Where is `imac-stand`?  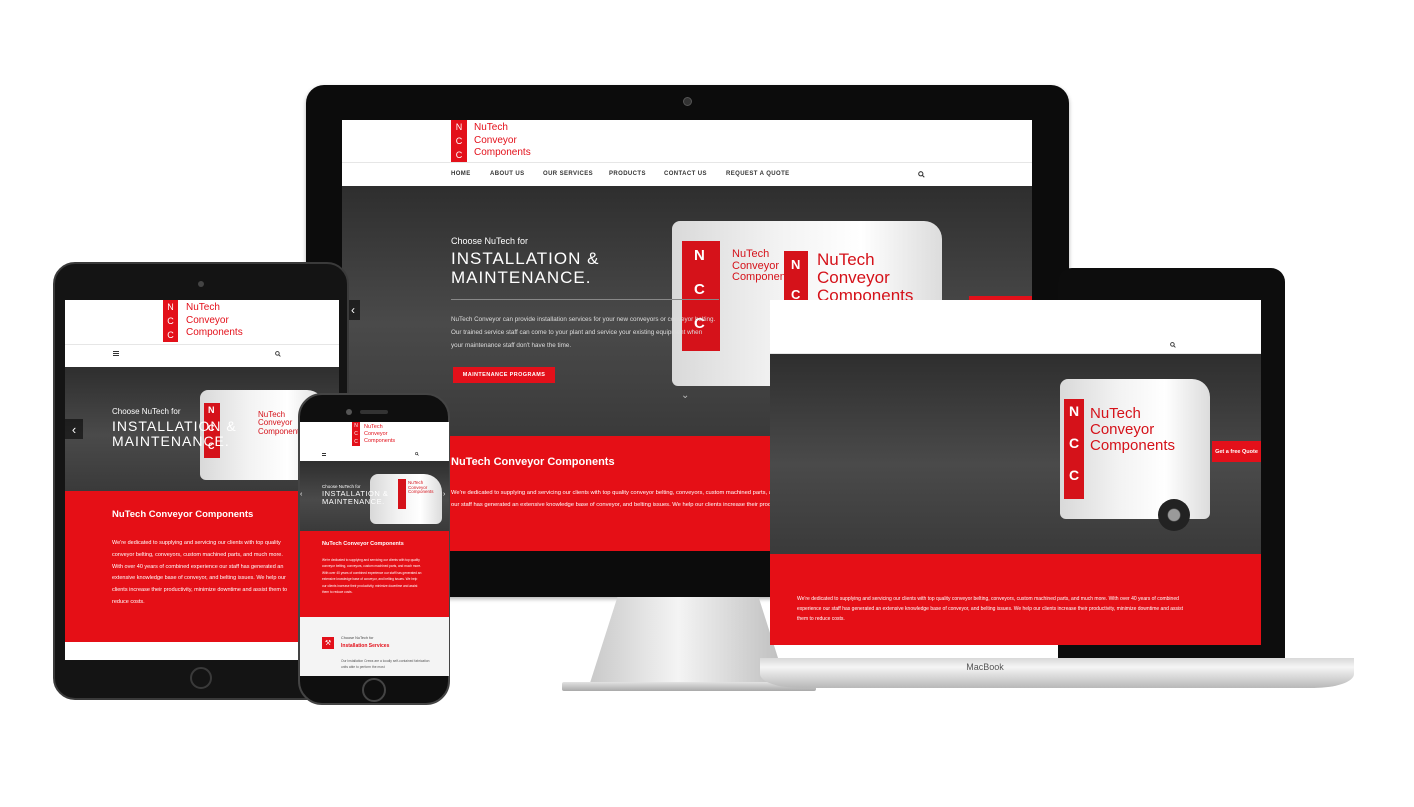 imac-stand is located at coordinates (688, 640).